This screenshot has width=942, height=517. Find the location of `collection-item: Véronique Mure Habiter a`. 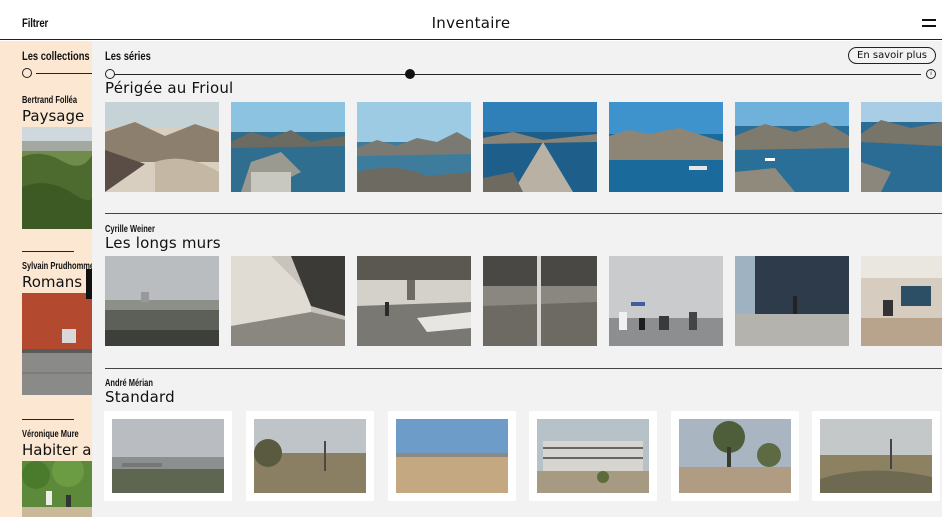

collection-item: Véronique Mure Habiter a is located at coordinates (57, 444).